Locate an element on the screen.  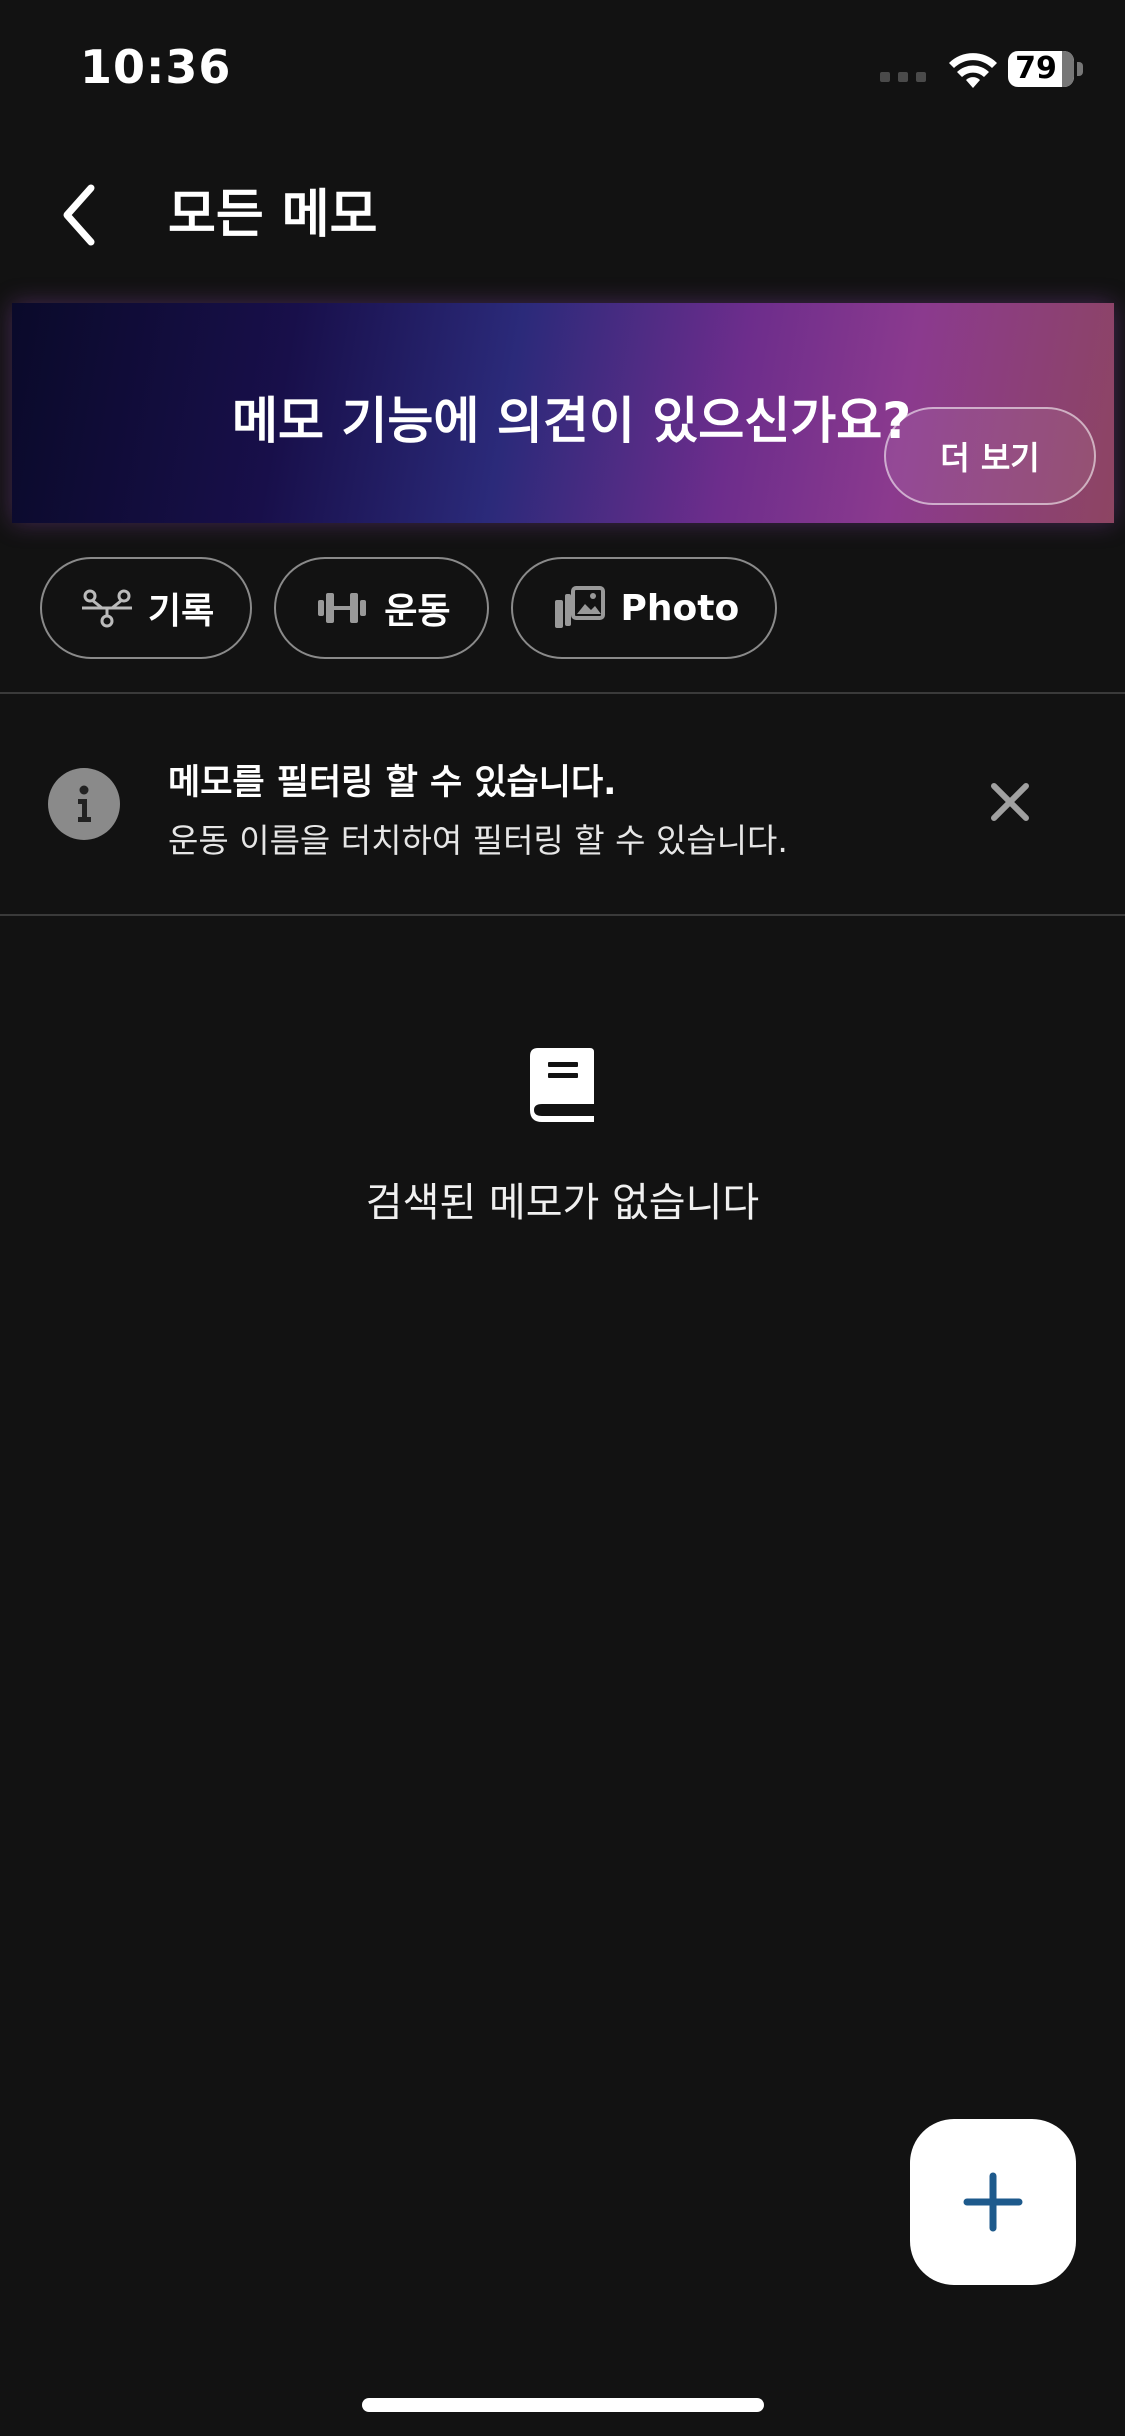
photo-library-icon is located at coordinates (579, 607).